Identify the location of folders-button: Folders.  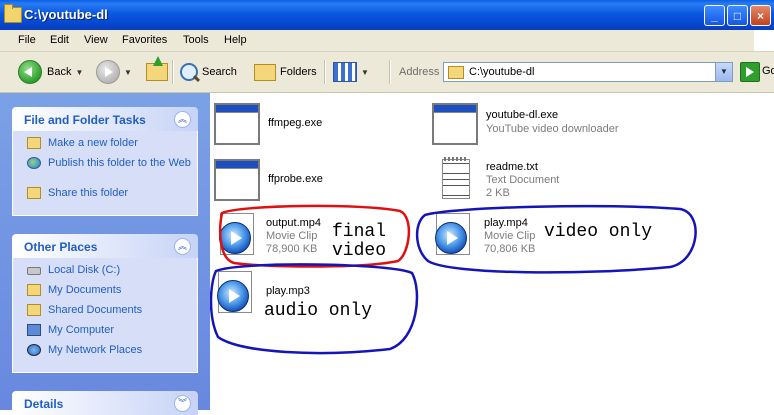
(285, 72).